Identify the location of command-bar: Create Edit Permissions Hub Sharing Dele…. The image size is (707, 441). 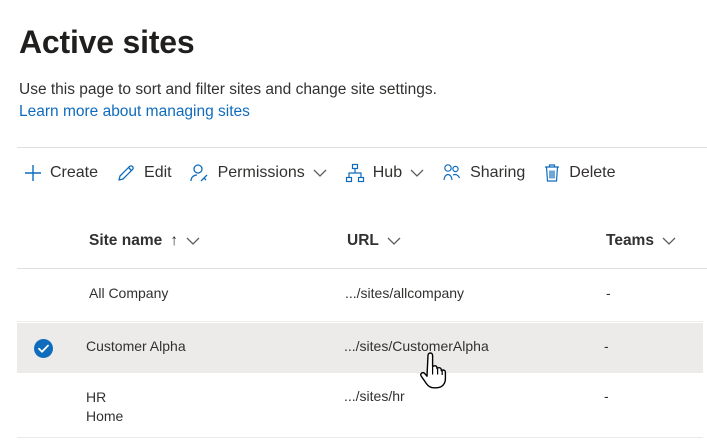
(329, 173).